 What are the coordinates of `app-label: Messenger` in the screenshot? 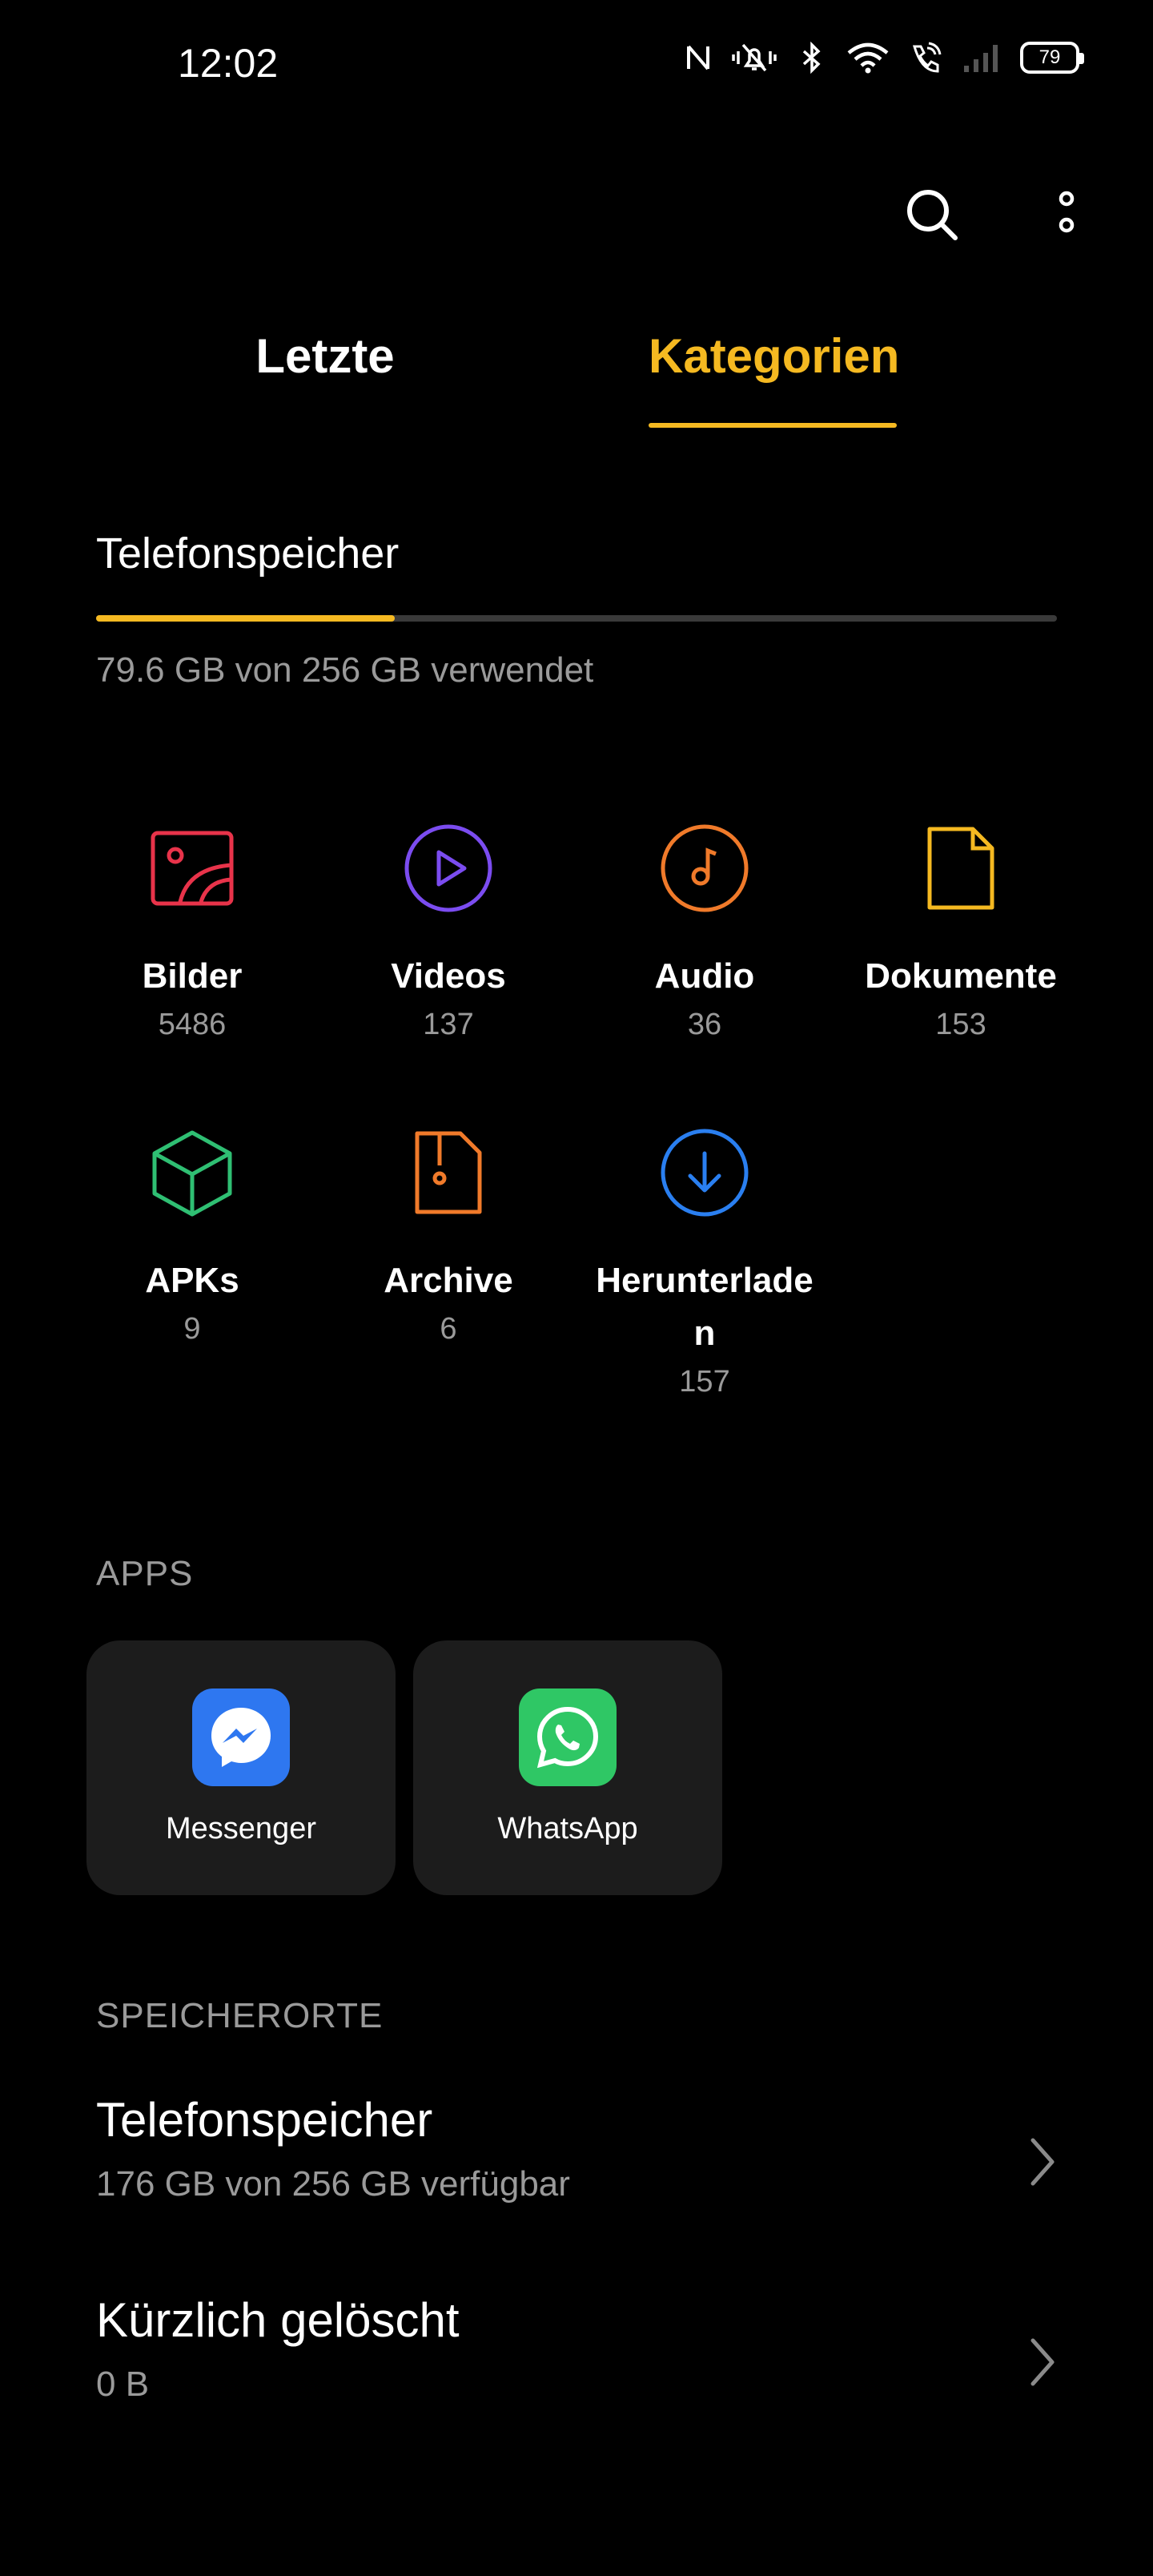 It's located at (241, 1828).